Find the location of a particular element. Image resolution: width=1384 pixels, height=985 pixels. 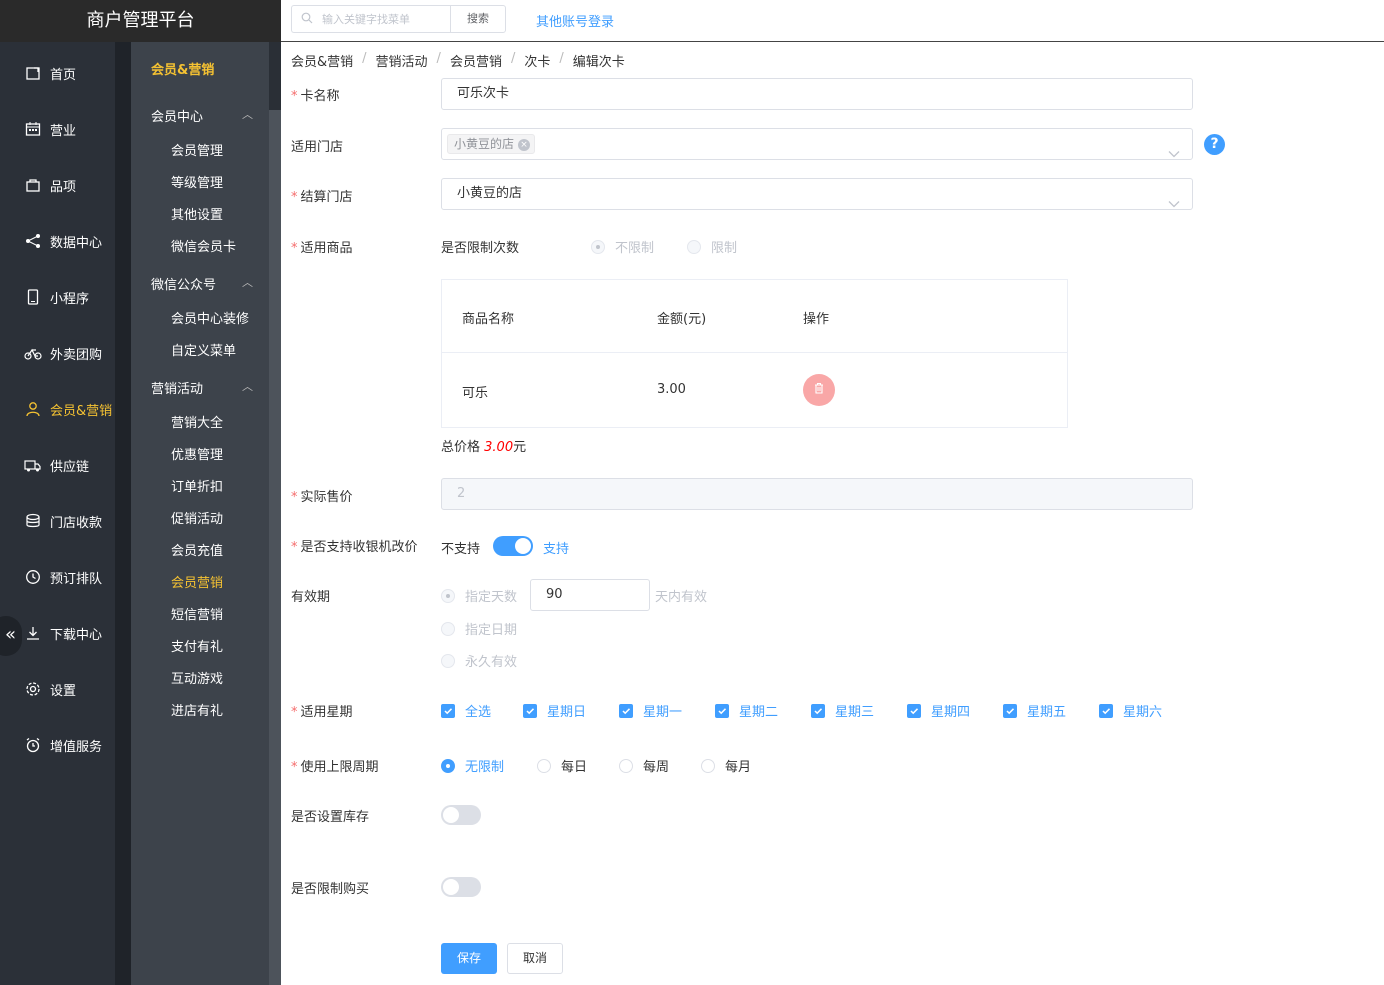

breadcrumb-item: 会员&营销 is located at coordinates (322, 60).